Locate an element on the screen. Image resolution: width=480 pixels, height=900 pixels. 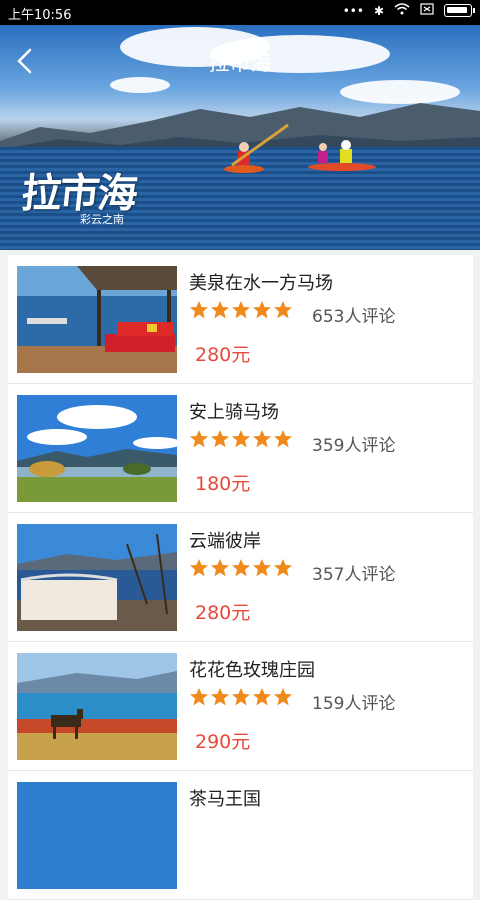
bluetooth-icon: ✱ is located at coordinates (378, 10).